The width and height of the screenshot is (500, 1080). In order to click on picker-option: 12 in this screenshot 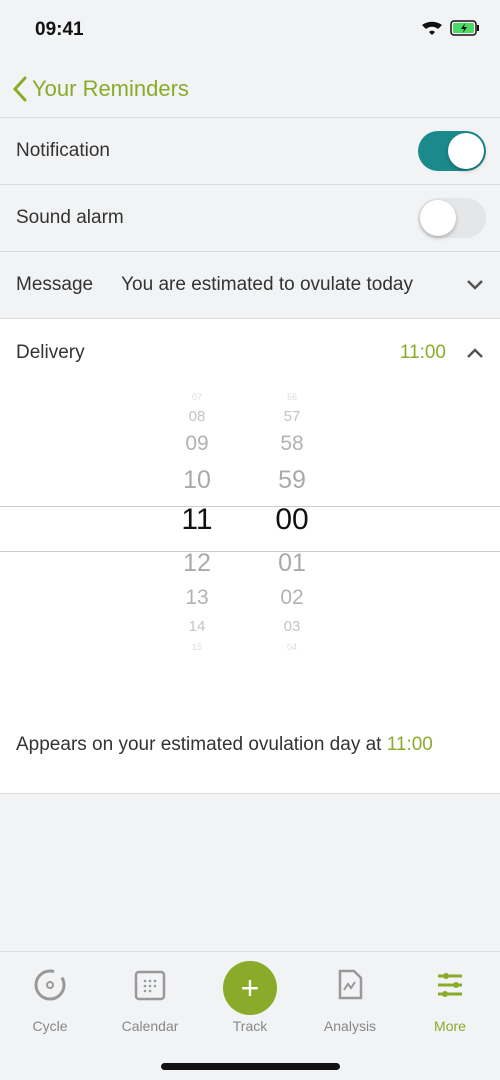, I will do `click(197, 563)`.